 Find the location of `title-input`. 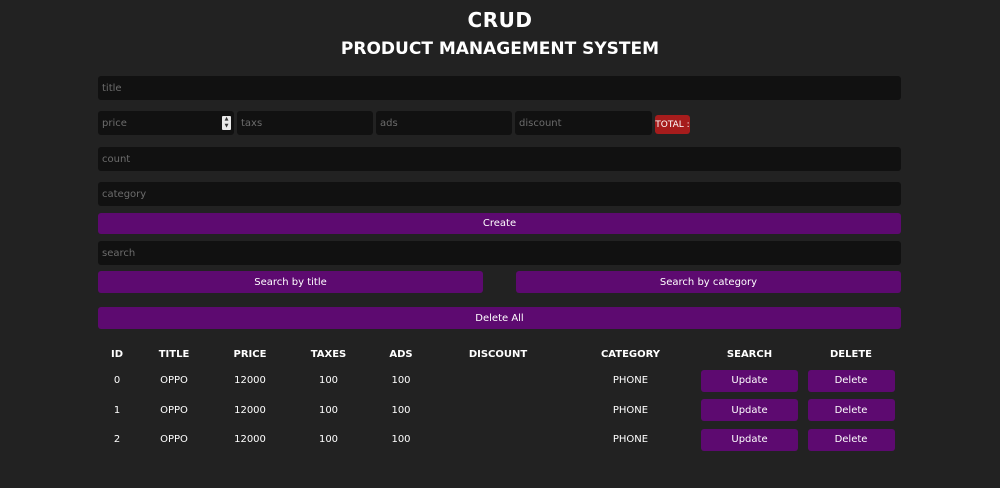

title-input is located at coordinates (501, 88).